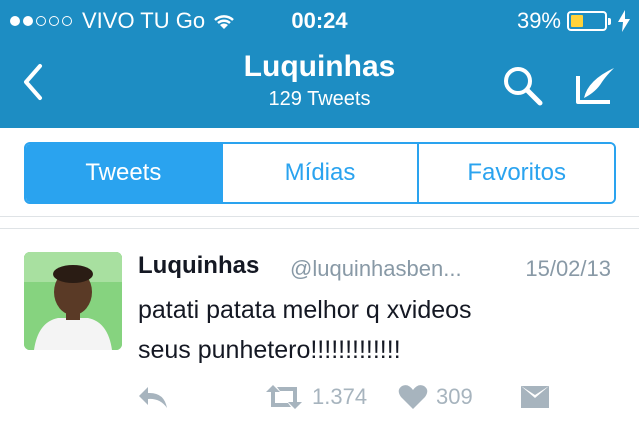 The image size is (639, 434). What do you see at coordinates (305, 310) in the screenshot?
I see `tweet-text-line: patati patata melhor q xvideos` at bounding box center [305, 310].